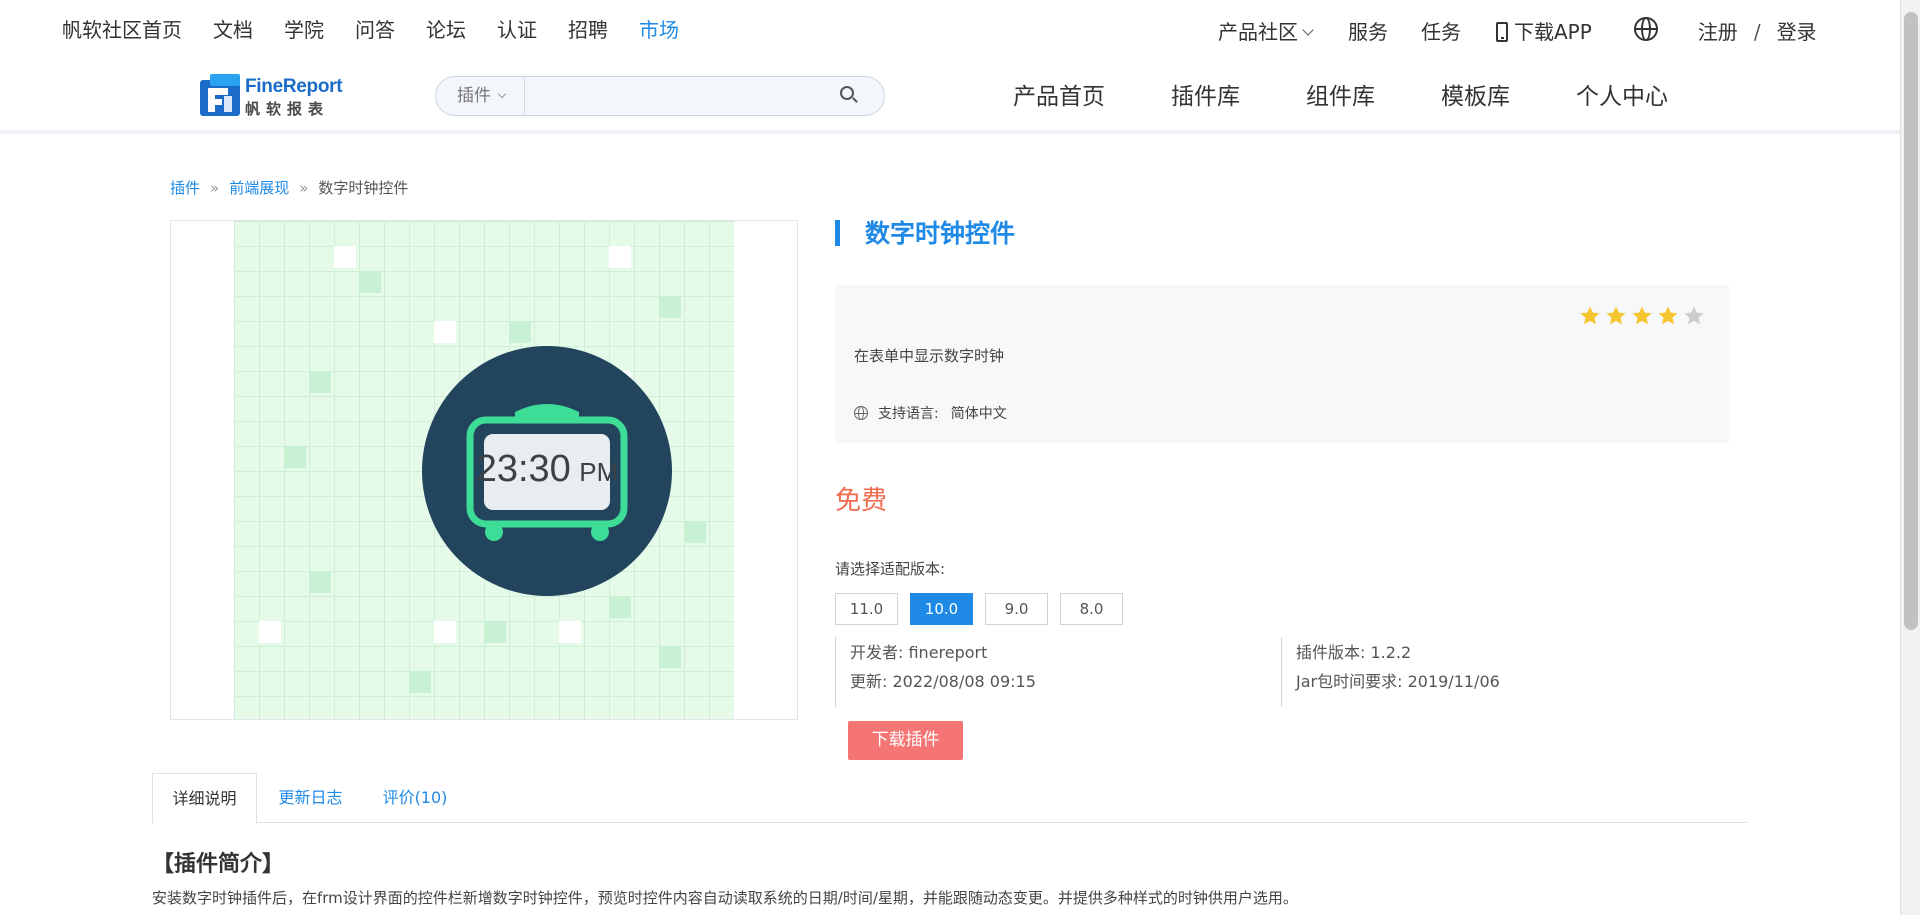  Describe the element at coordinates (847, 93) in the screenshot. I see `search-icon` at that location.